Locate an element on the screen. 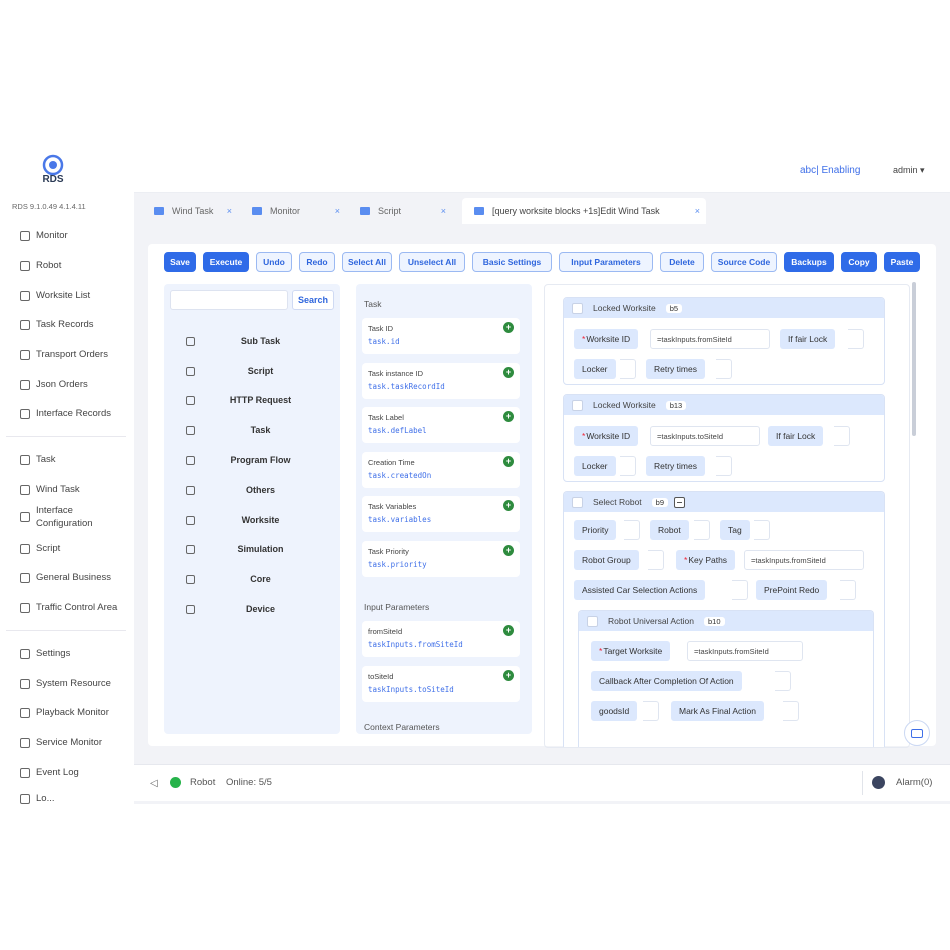 This screenshot has height=950, width=950. sidebar-item-service-monitor: Service Monitor is located at coordinates (61, 742).